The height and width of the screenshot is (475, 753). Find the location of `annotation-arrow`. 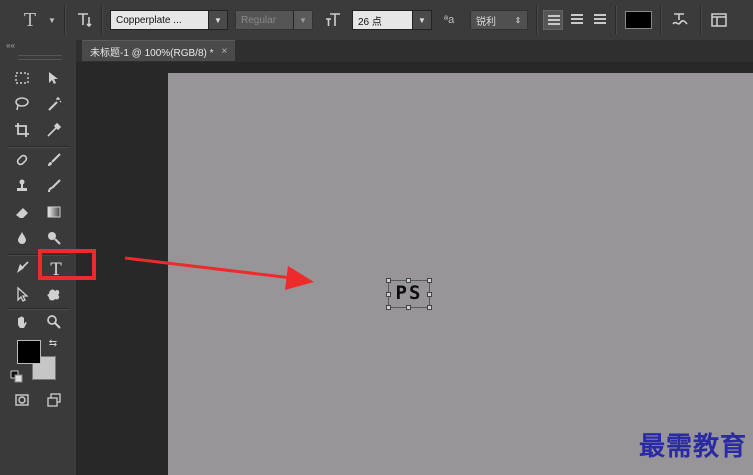

annotation-arrow is located at coordinates (219, 273).